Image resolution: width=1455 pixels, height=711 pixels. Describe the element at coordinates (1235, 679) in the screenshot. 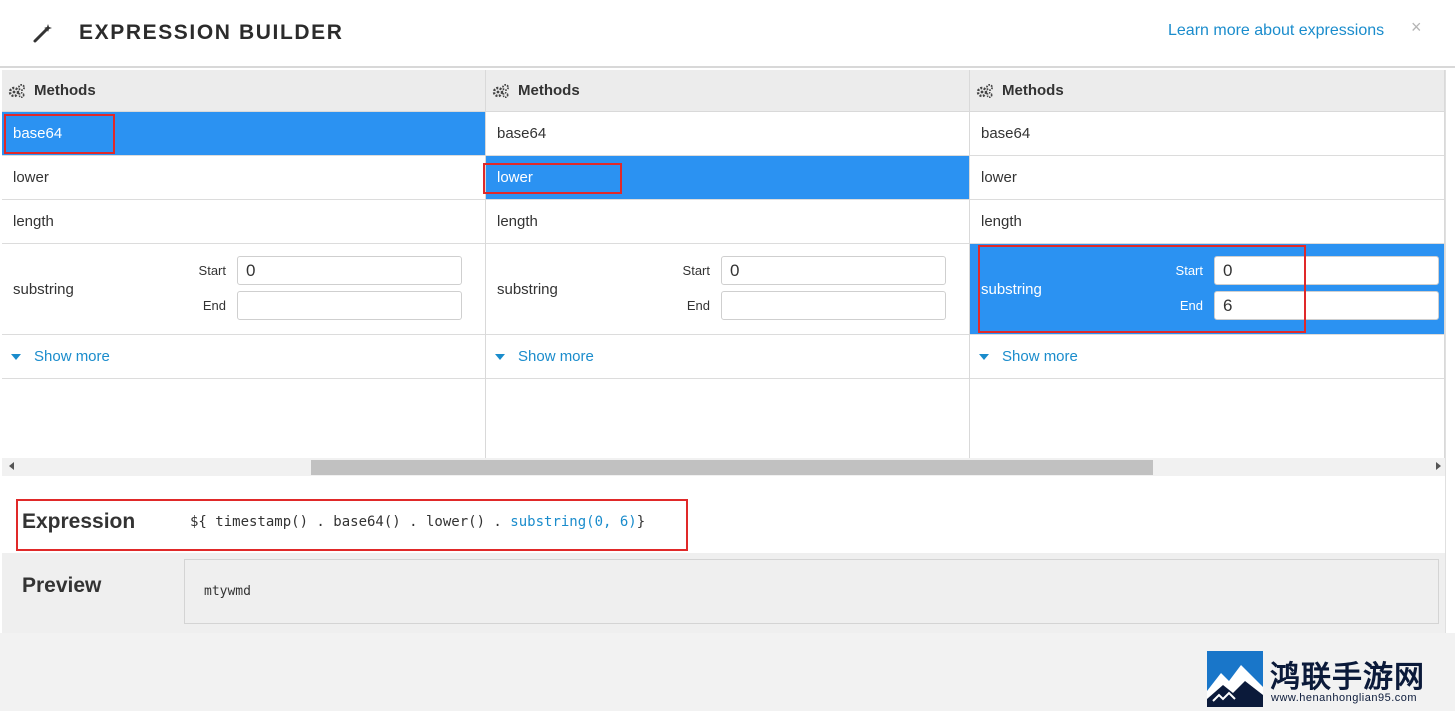

I see `watermark-logo-icon` at that location.